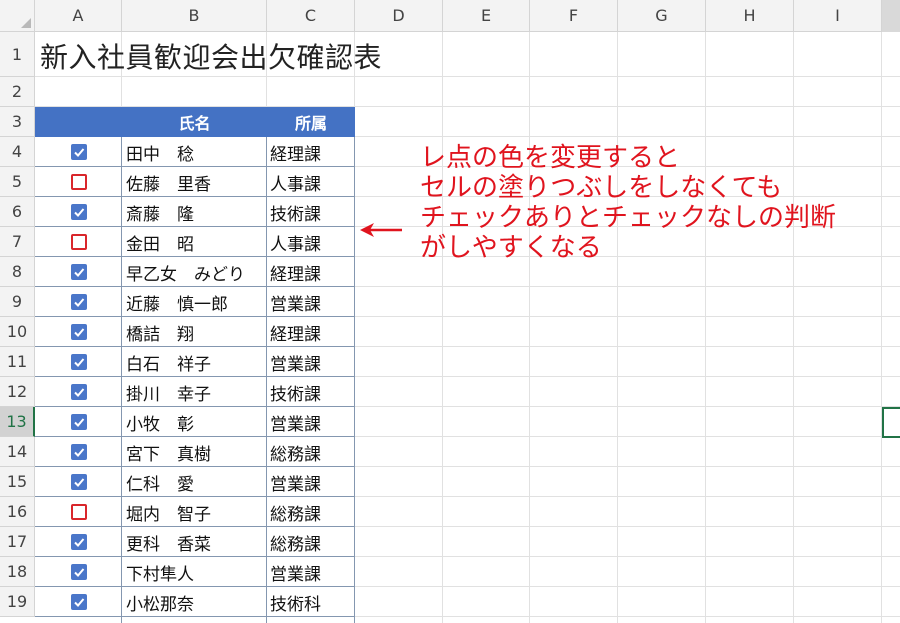 The height and width of the screenshot is (623, 900). Describe the element at coordinates (17, 512) in the screenshot. I see `row-header-16: 16` at that location.